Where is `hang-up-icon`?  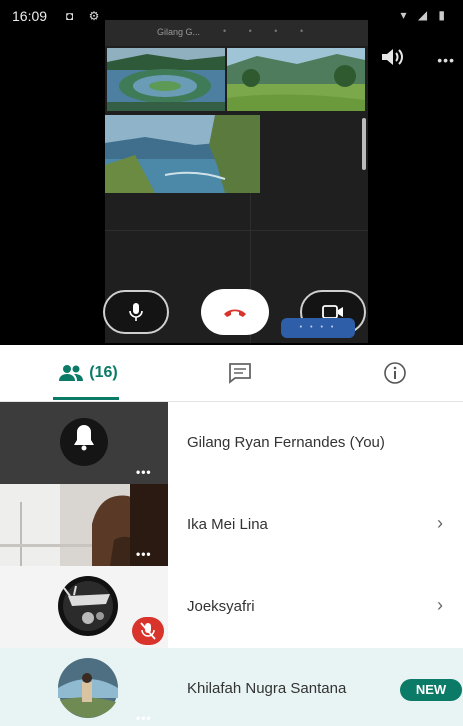 hang-up-icon is located at coordinates (235, 313).